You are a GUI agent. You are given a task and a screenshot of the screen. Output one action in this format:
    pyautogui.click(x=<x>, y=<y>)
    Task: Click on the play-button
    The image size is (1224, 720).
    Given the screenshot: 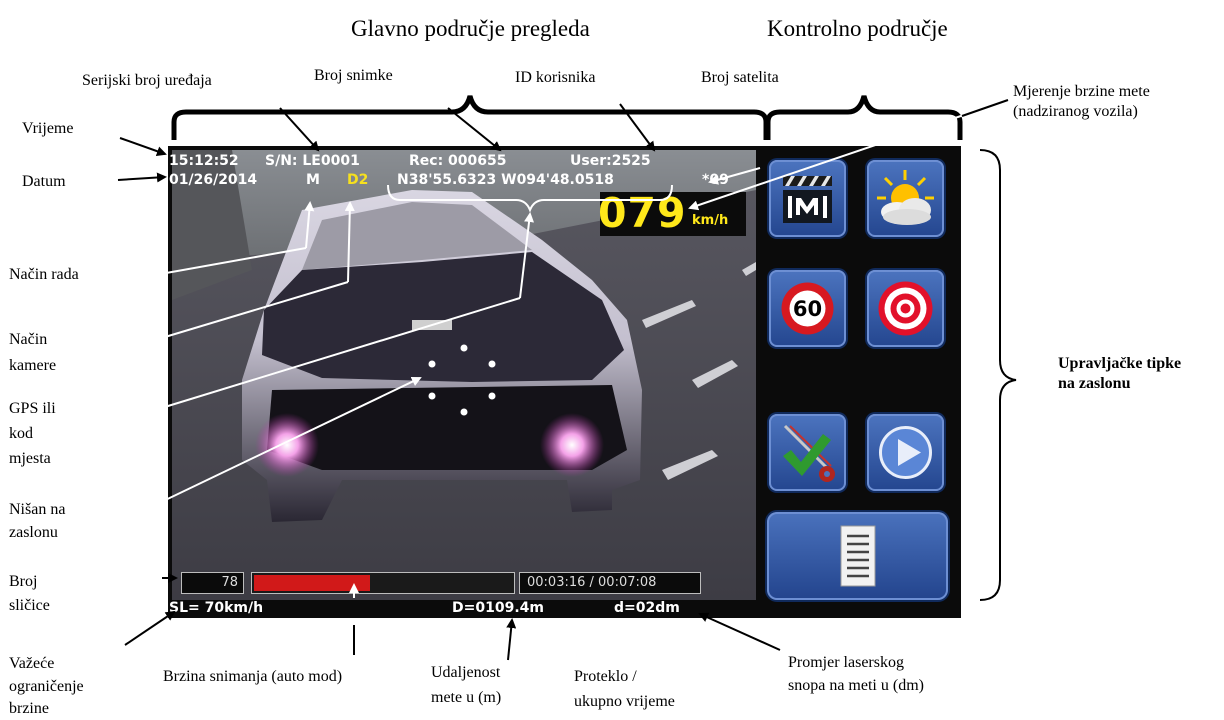 What is the action you would take?
    pyautogui.click(x=905, y=452)
    